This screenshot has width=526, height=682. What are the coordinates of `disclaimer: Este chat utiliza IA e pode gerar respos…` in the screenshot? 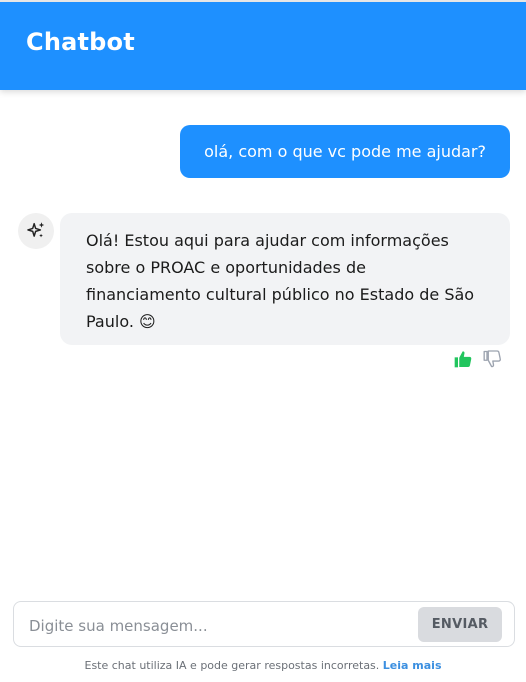 It's located at (263, 665).